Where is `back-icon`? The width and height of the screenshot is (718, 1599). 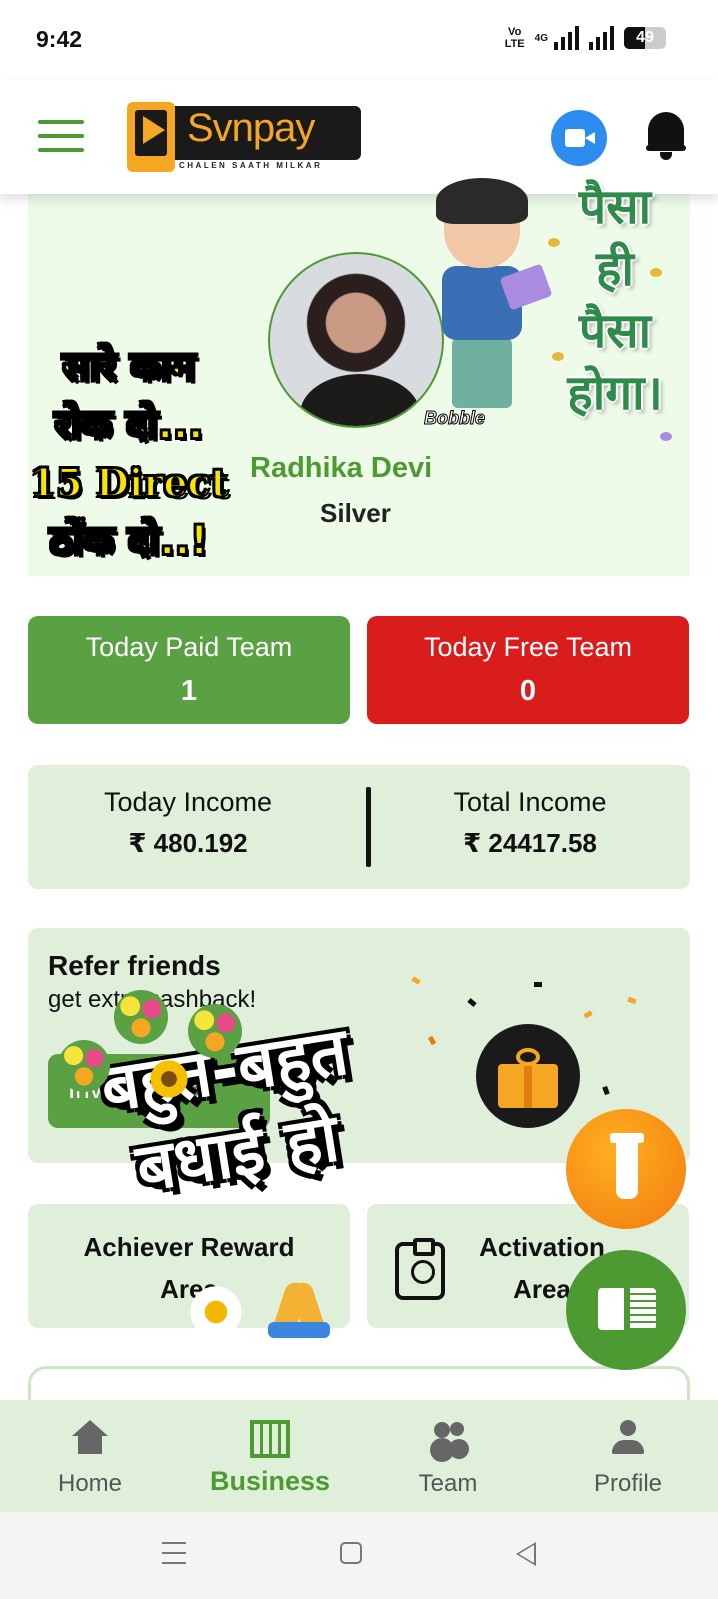
back-icon is located at coordinates (526, 1554).